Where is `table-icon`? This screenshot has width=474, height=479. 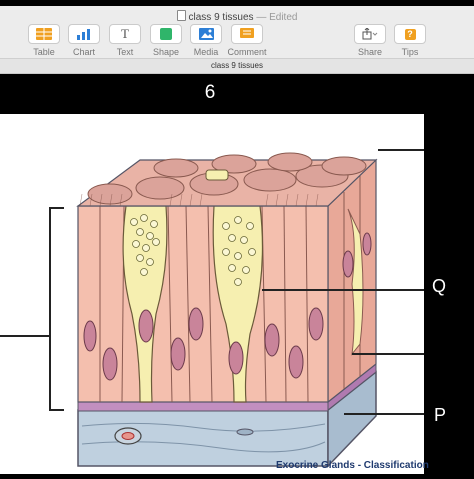 table-icon is located at coordinates (44, 34).